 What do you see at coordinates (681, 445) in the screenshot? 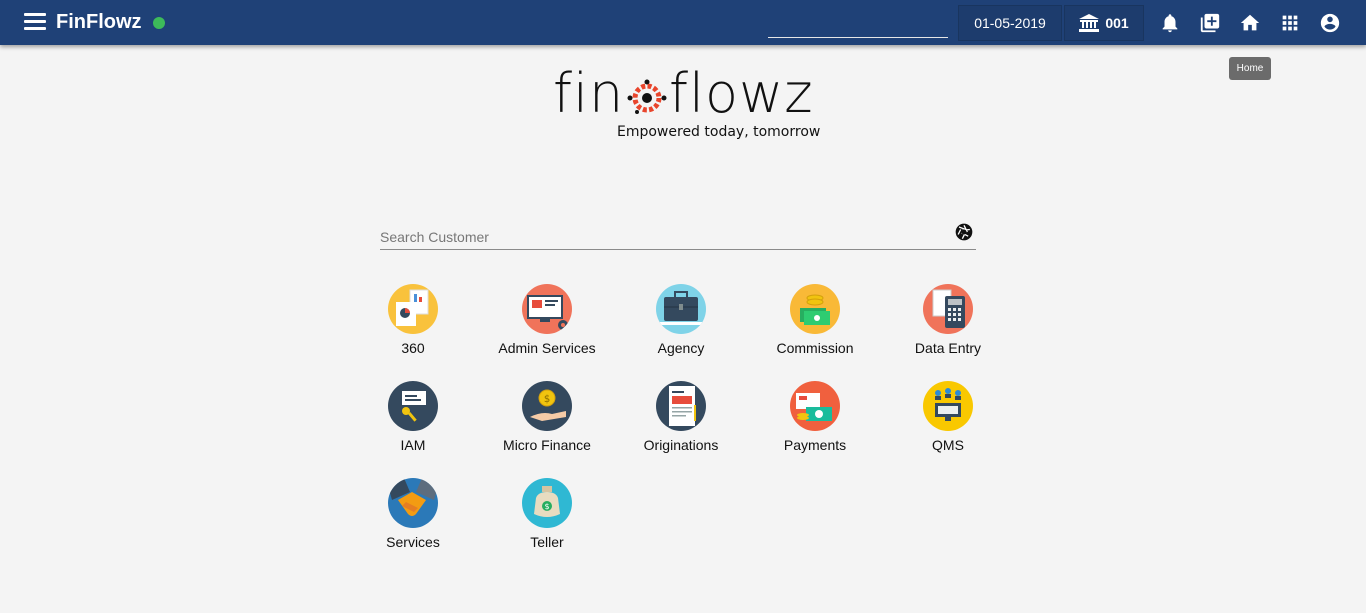
I see `module-label: Originations` at bounding box center [681, 445].